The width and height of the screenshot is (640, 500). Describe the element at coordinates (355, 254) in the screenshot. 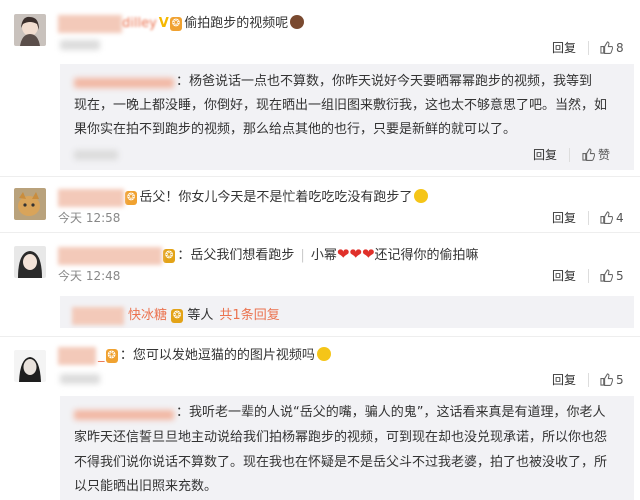

I see `heart-icon: ❤❤❤` at that location.